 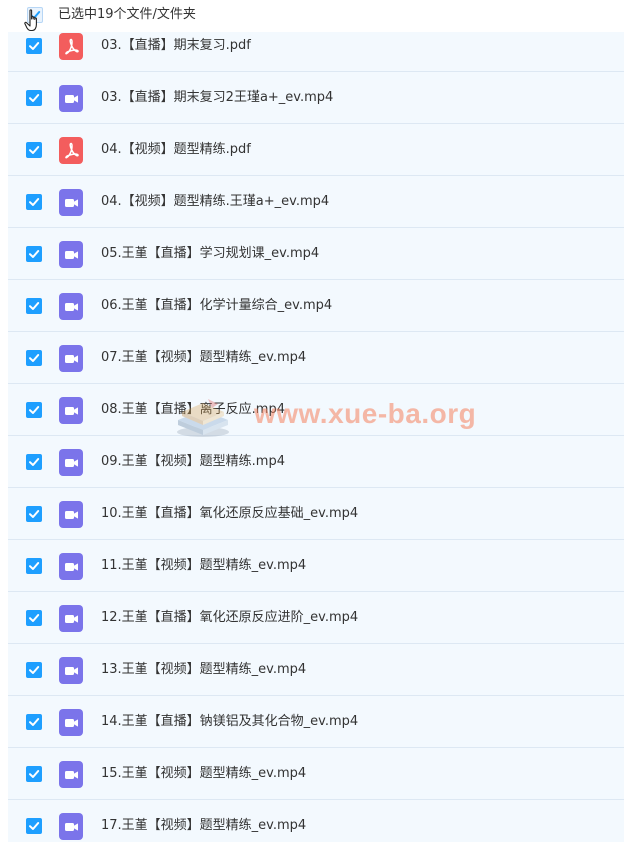 I want to click on file-name: 10.王堇【直播】氧化还原反应基础_ev.mp4, so click(x=229, y=514).